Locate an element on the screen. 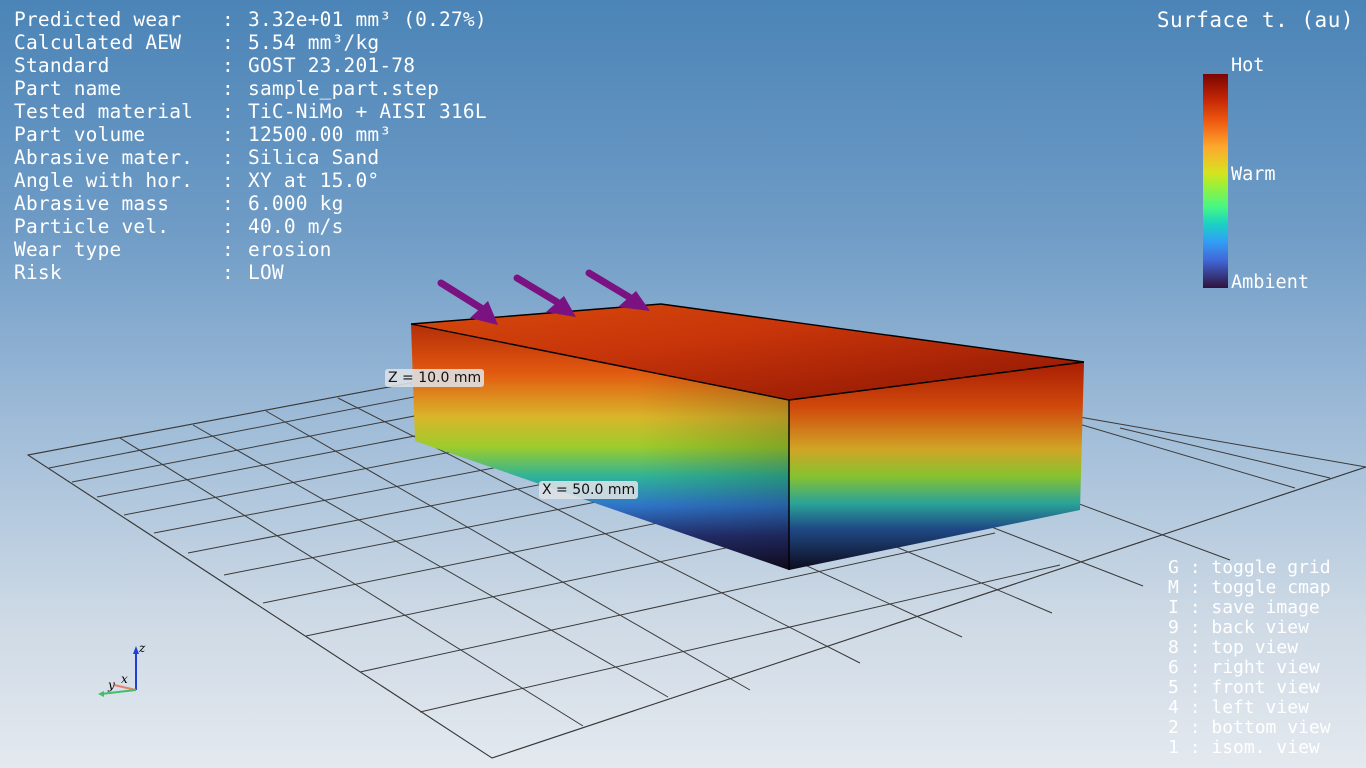  shortcut-action: isom. view is located at coordinates (1265, 747).